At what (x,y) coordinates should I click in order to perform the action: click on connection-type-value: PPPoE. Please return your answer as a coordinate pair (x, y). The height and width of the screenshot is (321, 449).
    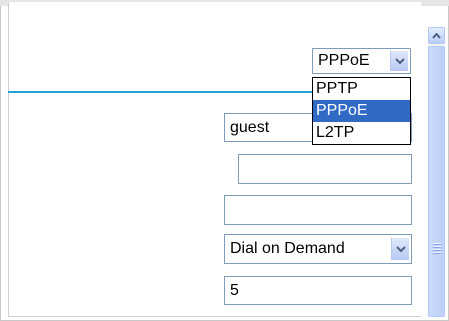
    Looking at the image, I should click on (344, 60).